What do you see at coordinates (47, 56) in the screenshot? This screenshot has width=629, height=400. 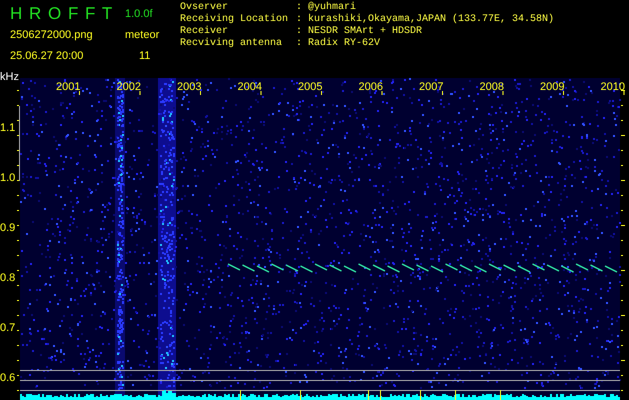 I see `datetime-label: 25.06.27 20:00` at bounding box center [47, 56].